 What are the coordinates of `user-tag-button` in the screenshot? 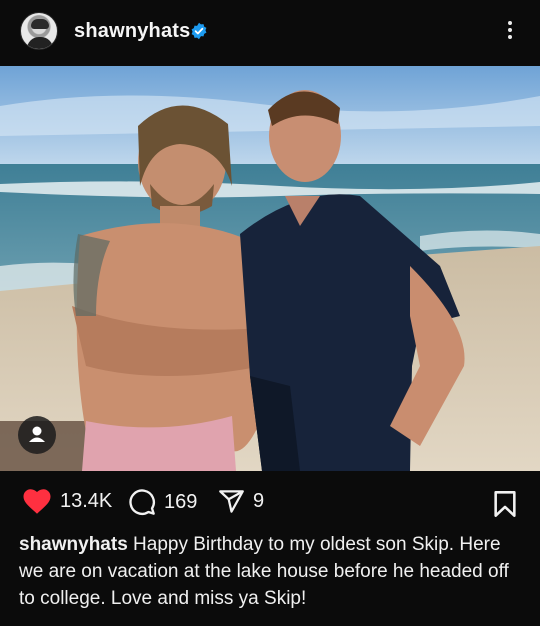 It's located at (37, 435).